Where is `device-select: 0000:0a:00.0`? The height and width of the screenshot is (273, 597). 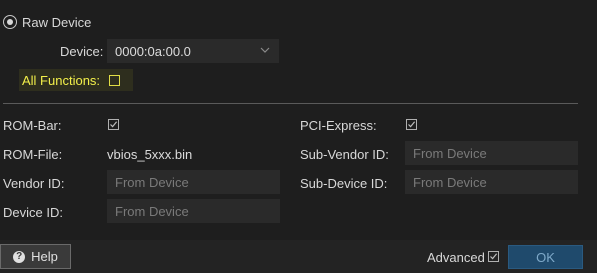
device-select: 0000:0a:00.0 is located at coordinates (193, 51).